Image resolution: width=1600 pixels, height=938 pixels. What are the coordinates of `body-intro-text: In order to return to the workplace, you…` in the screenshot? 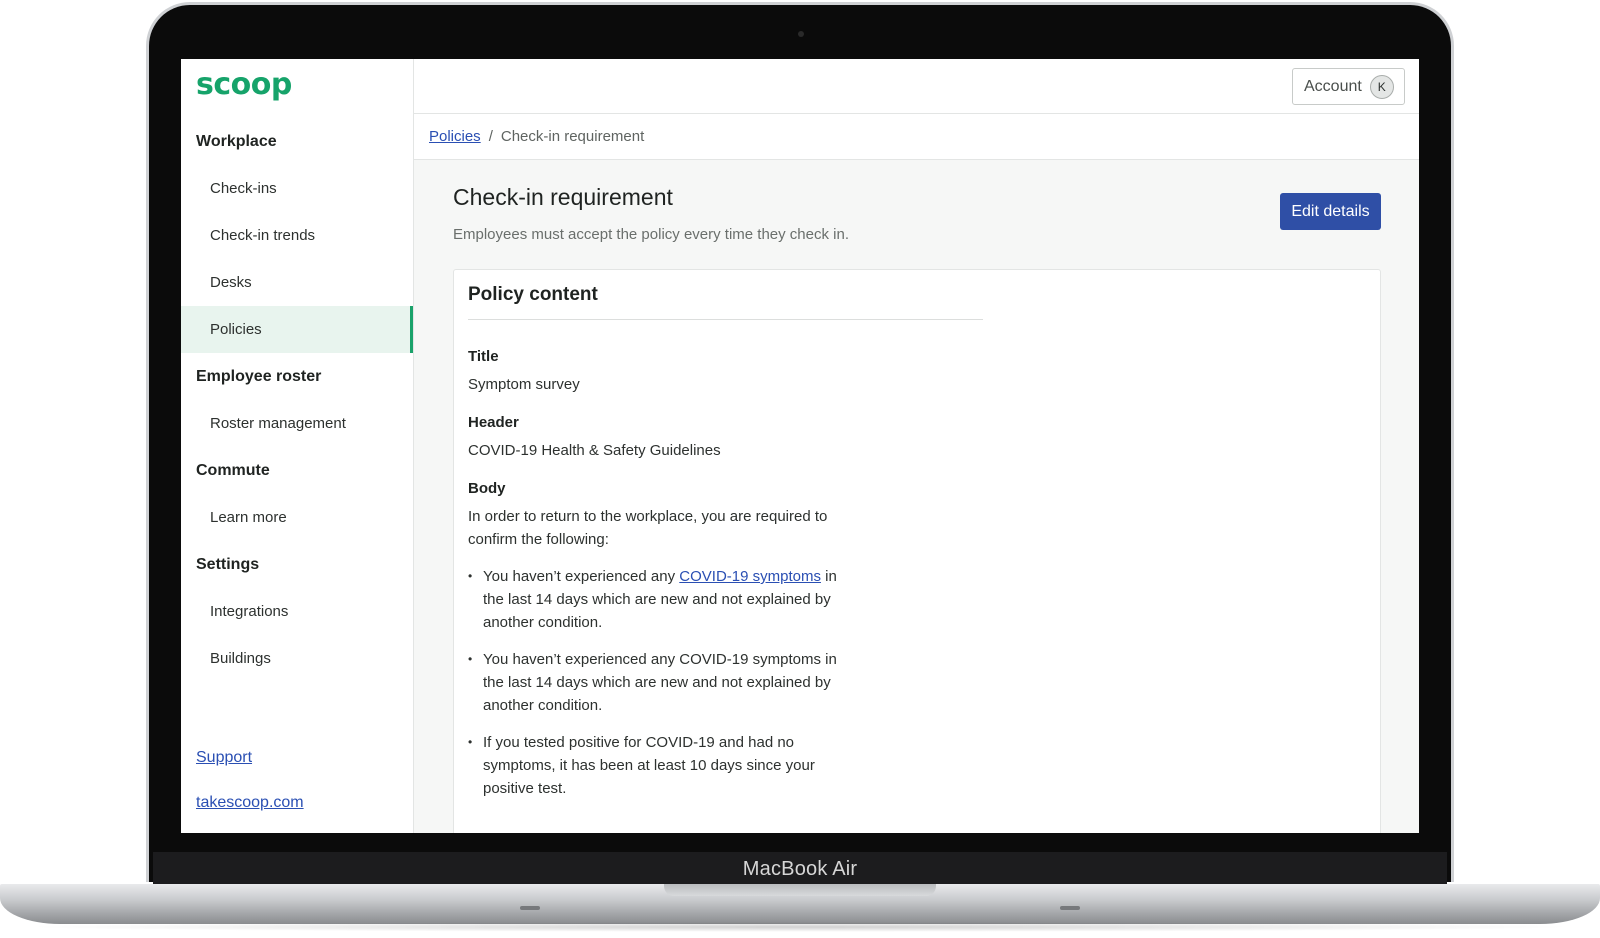 It's located at (648, 528).